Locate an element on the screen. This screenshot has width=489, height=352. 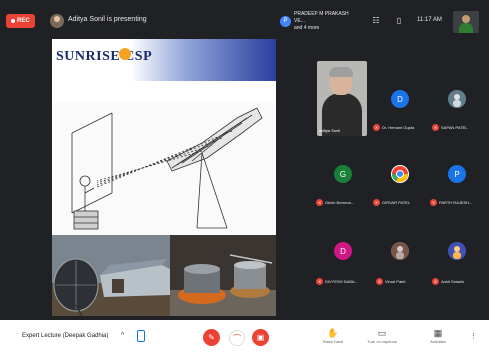
activities-button: ▦ Activities is located at coordinates (438, 336).